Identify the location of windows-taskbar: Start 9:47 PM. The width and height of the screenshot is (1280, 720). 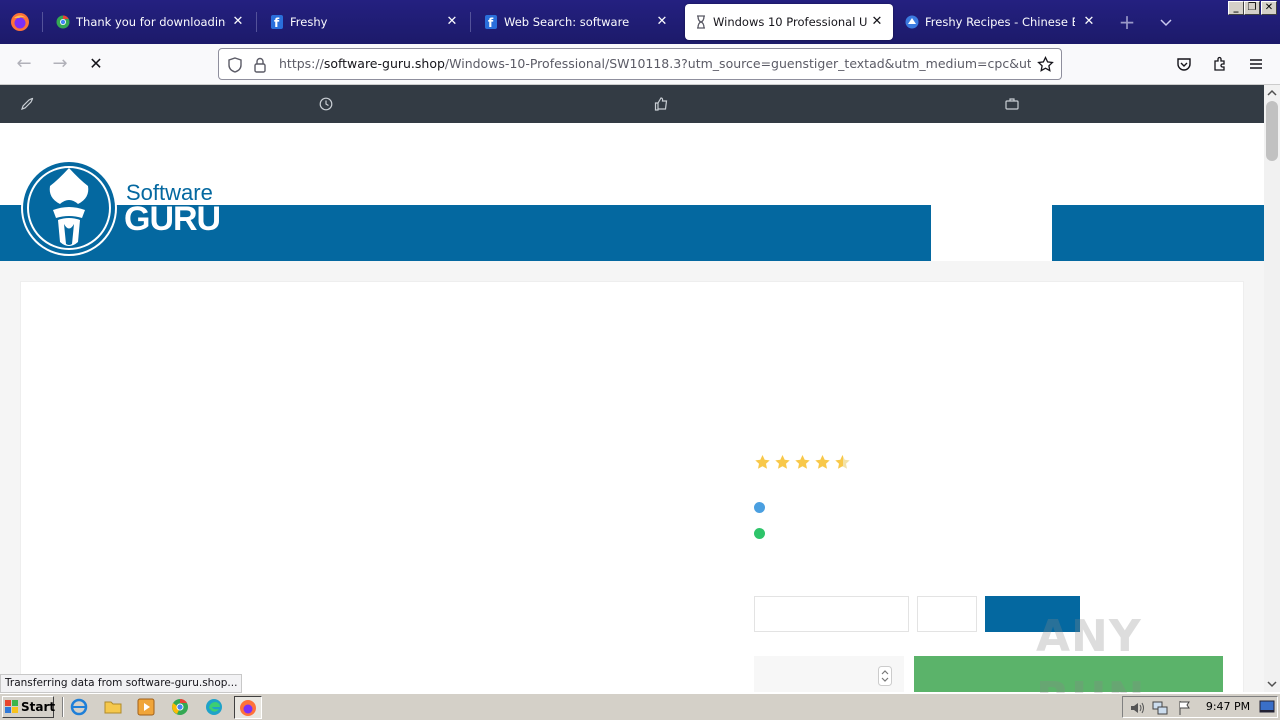
(640, 706).